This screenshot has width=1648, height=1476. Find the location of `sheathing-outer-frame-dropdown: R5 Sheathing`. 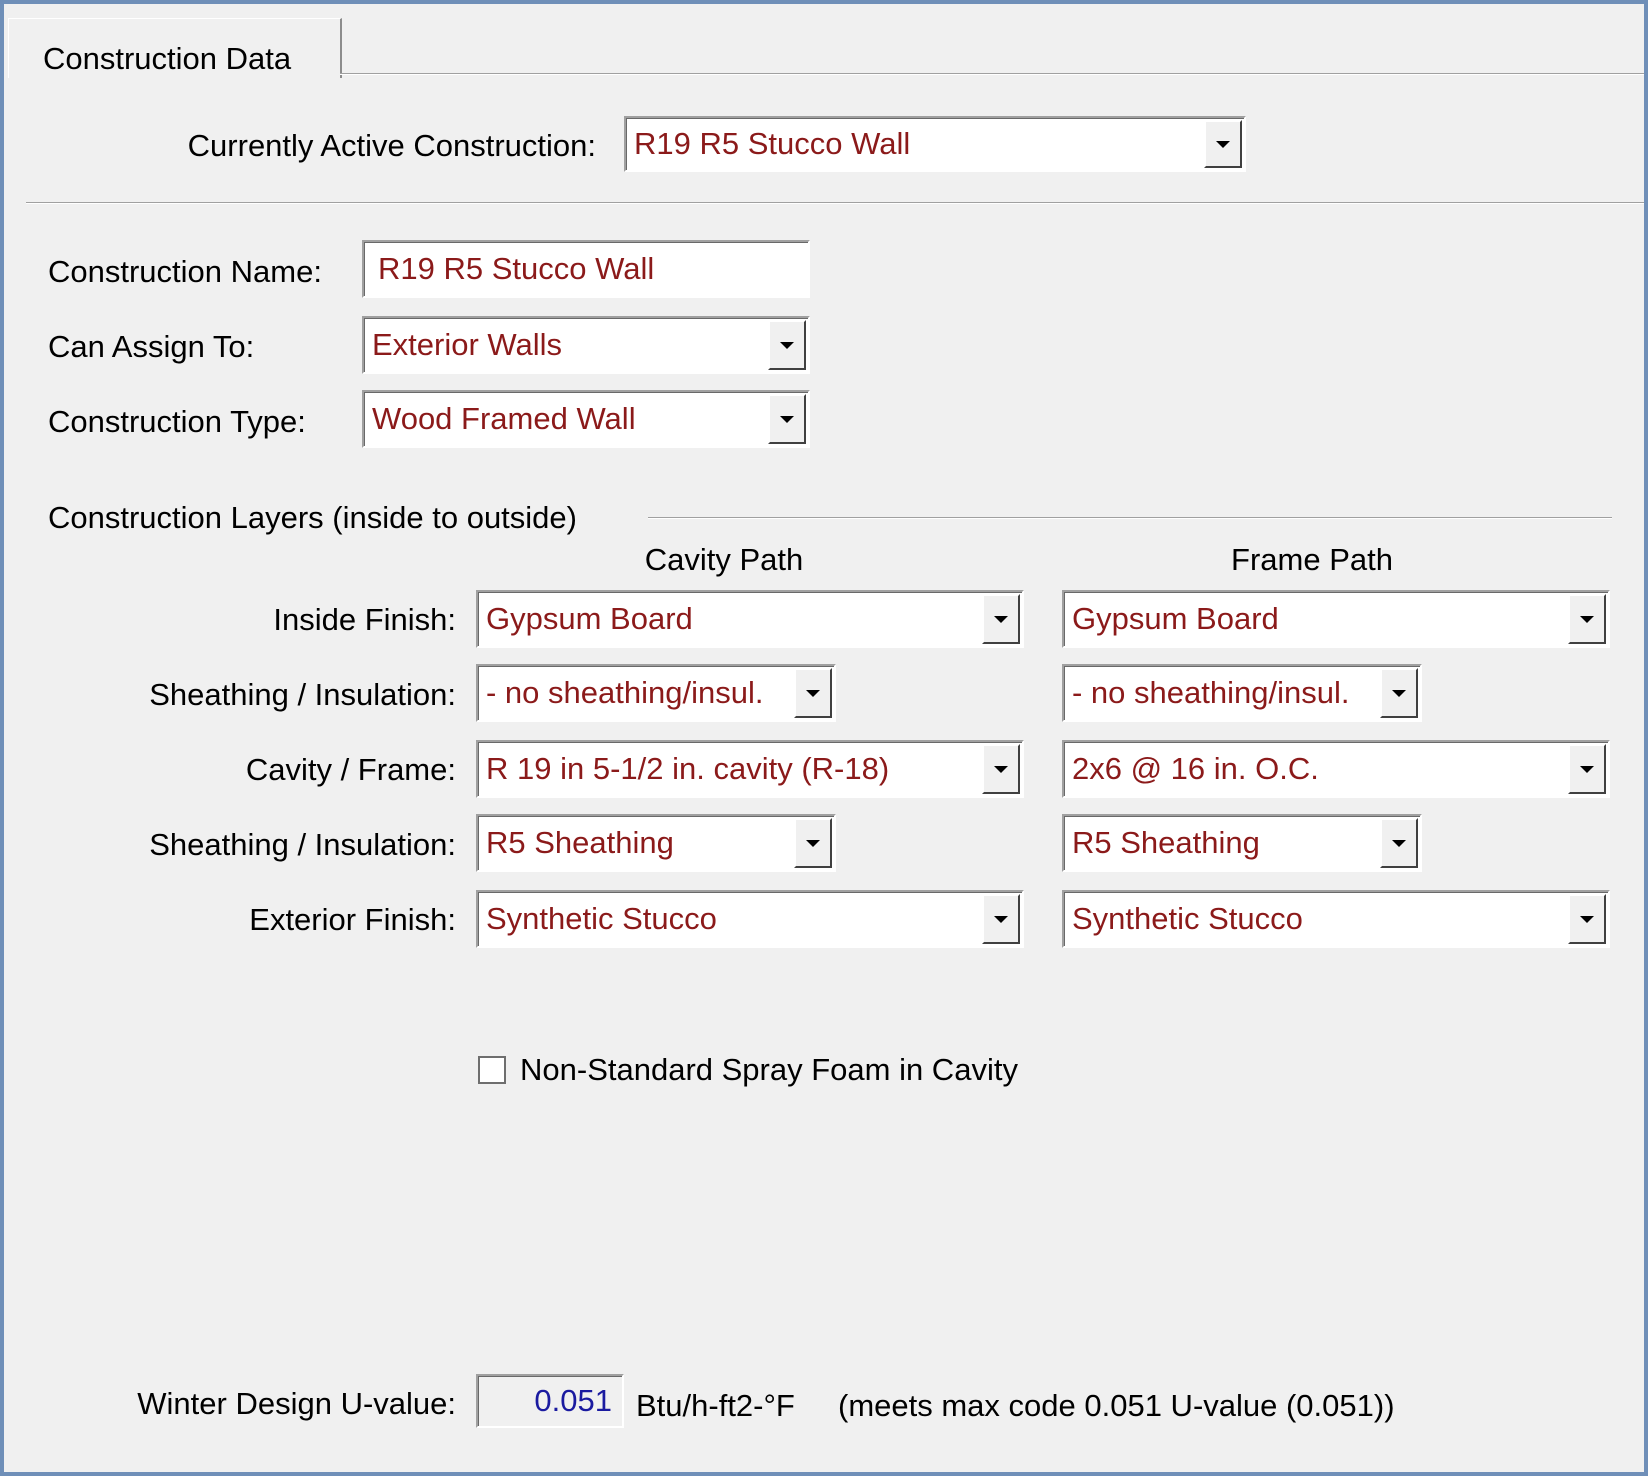

sheathing-outer-frame-dropdown: R5 Sheathing is located at coordinates (1242, 843).